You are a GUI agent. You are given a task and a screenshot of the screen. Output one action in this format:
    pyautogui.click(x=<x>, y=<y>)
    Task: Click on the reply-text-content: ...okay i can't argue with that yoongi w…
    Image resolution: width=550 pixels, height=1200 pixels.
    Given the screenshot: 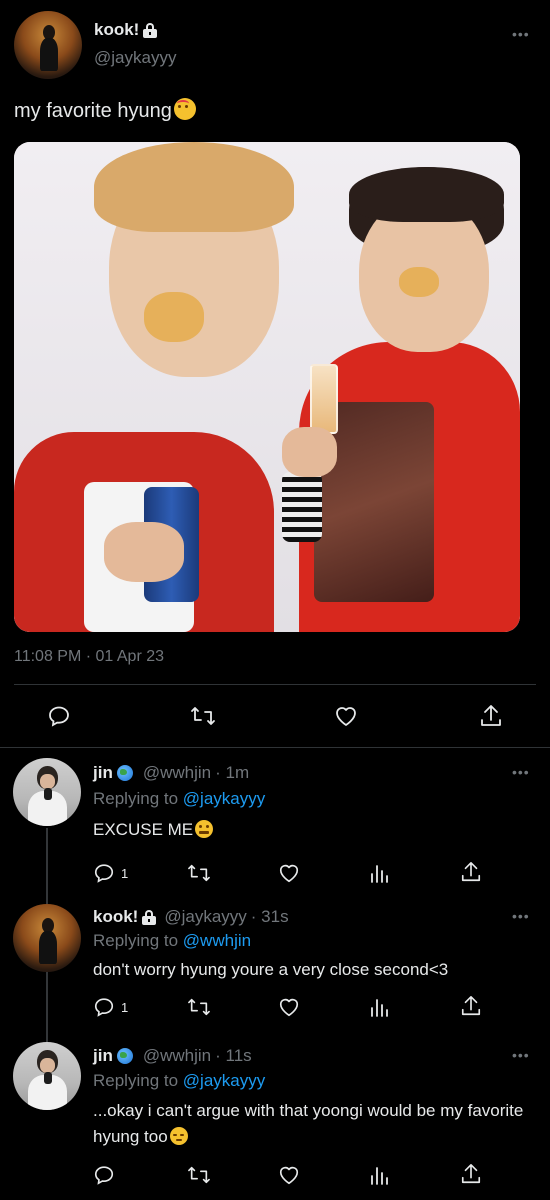 What is the action you would take?
    pyautogui.click(x=308, y=1123)
    